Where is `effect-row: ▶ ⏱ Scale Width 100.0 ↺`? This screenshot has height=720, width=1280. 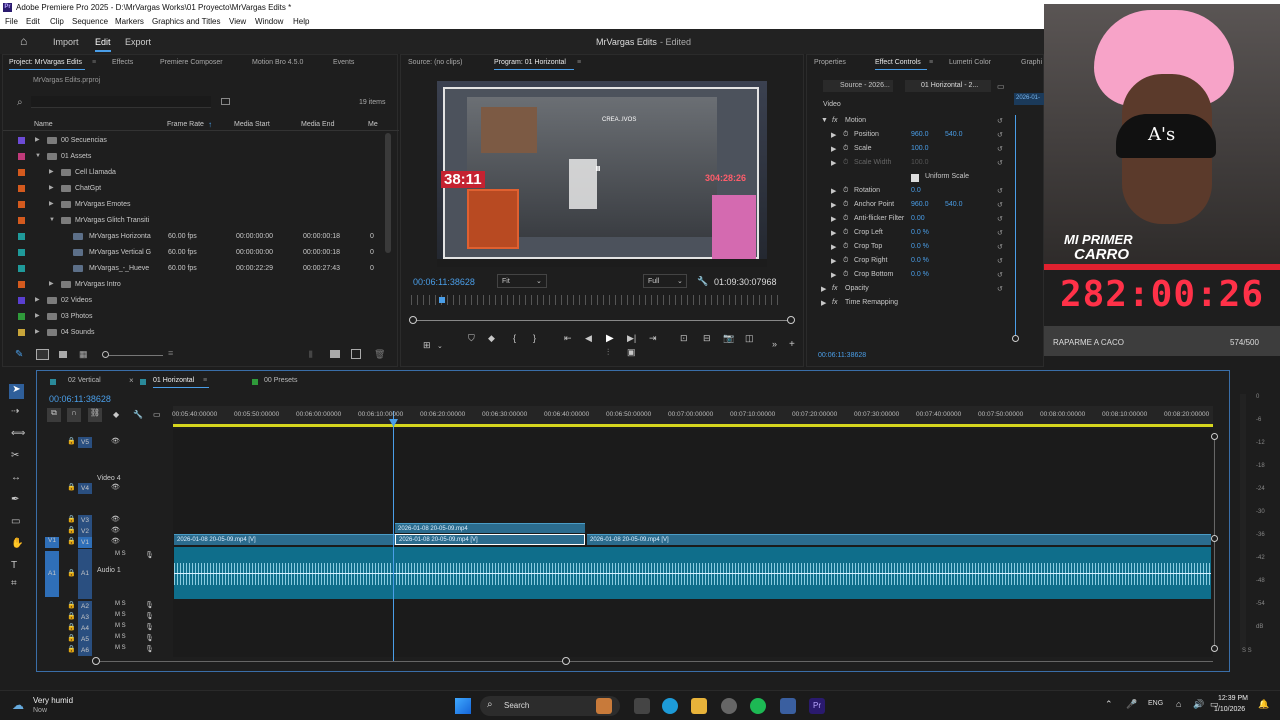
effect-row: ▶ ⏱ Scale Width 100.0 ↺ is located at coordinates (926, 165).